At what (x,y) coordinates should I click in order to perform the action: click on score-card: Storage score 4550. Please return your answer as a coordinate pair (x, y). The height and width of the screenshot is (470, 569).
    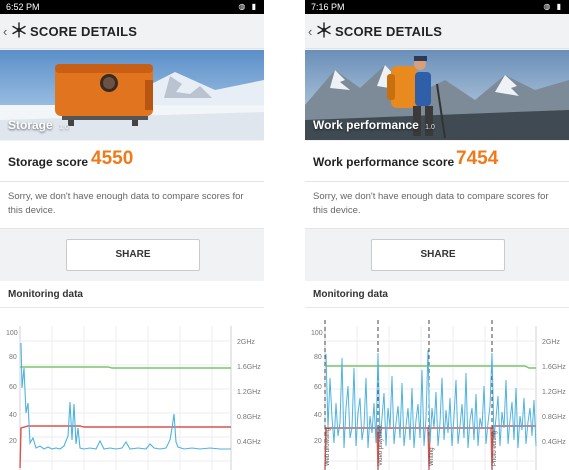
    Looking at the image, I should click on (132, 161).